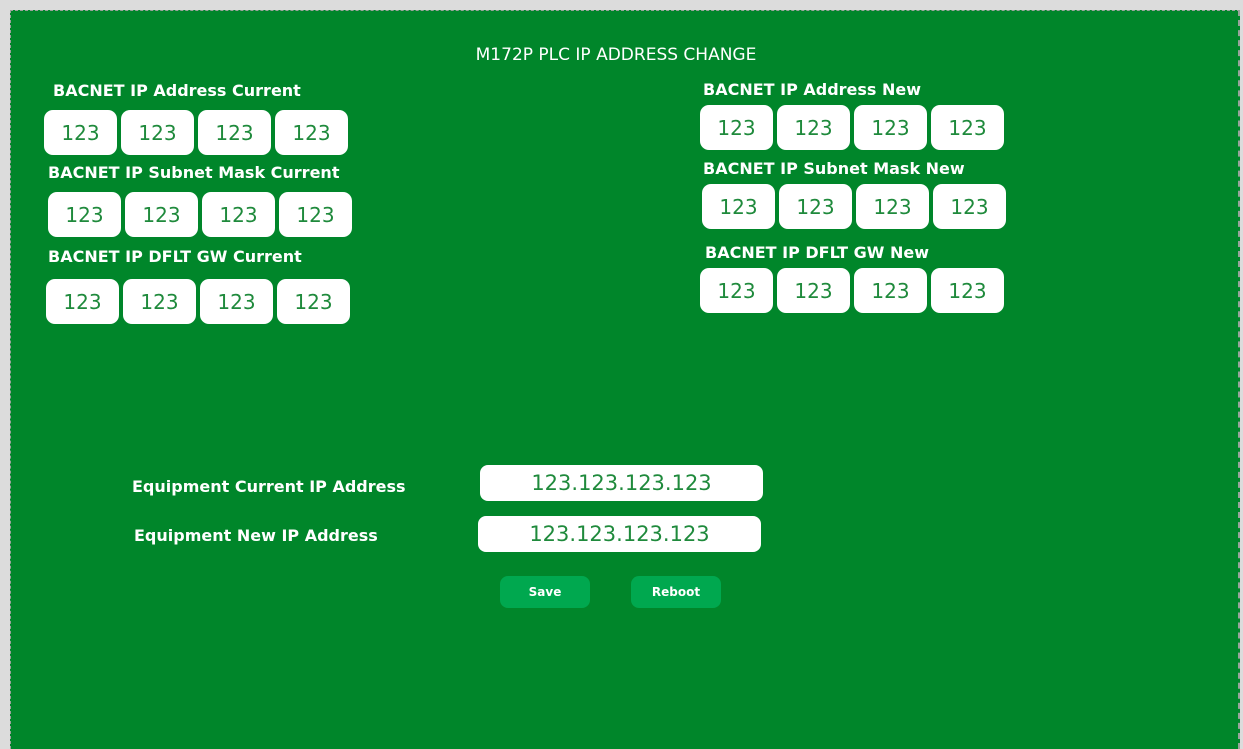 The image size is (1243, 749). I want to click on current-subnet-octet-1: 123, so click(84, 214).